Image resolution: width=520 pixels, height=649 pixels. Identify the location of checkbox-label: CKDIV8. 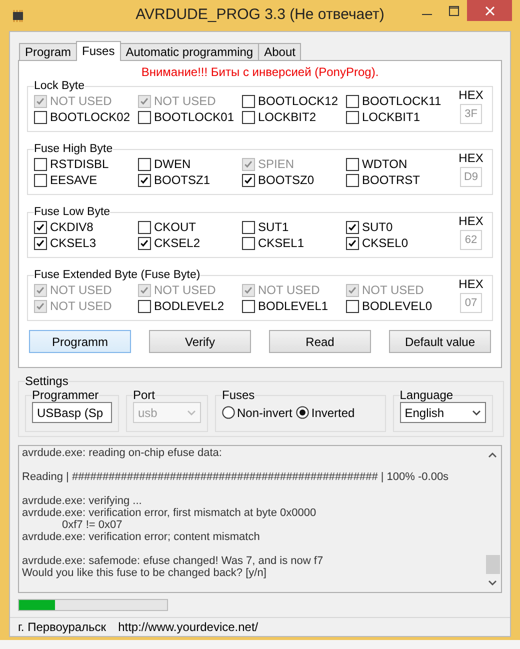
(72, 227).